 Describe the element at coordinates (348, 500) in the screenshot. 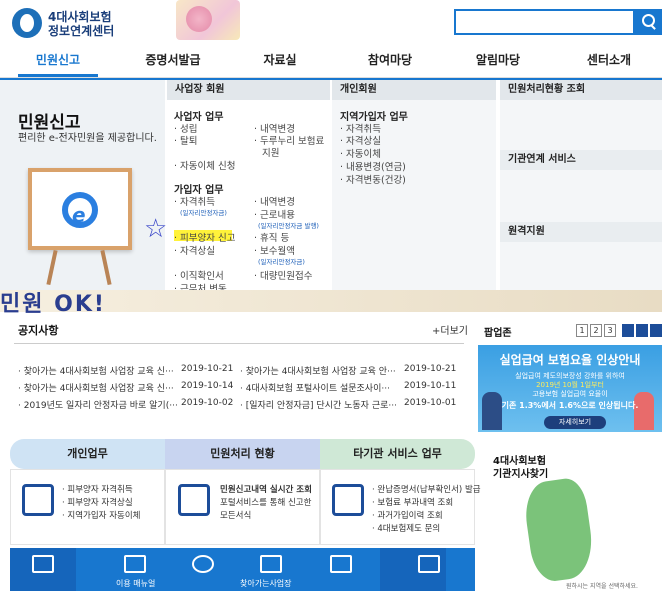

I see `monitor-icon` at that location.